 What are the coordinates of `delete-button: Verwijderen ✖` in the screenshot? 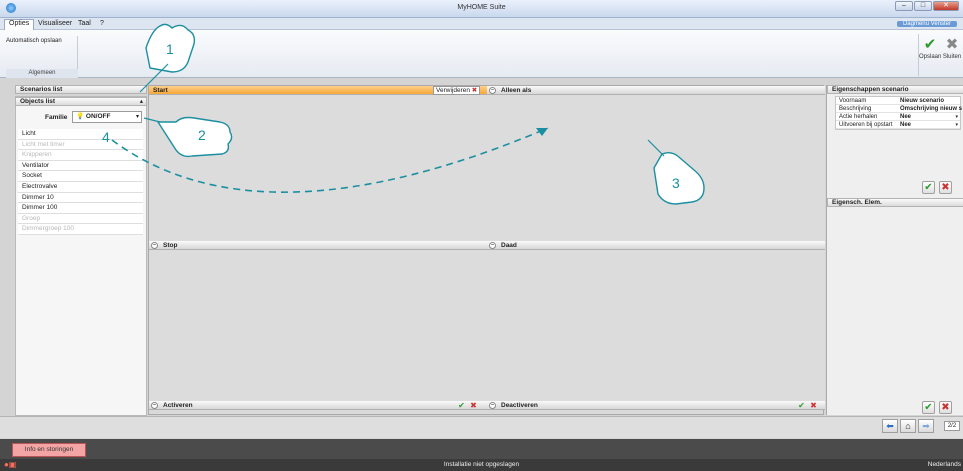 It's located at (457, 90).